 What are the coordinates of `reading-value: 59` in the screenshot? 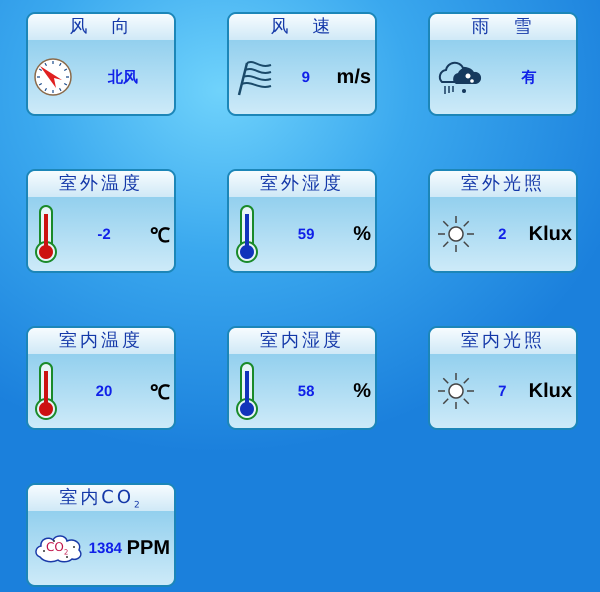 It's located at (306, 234).